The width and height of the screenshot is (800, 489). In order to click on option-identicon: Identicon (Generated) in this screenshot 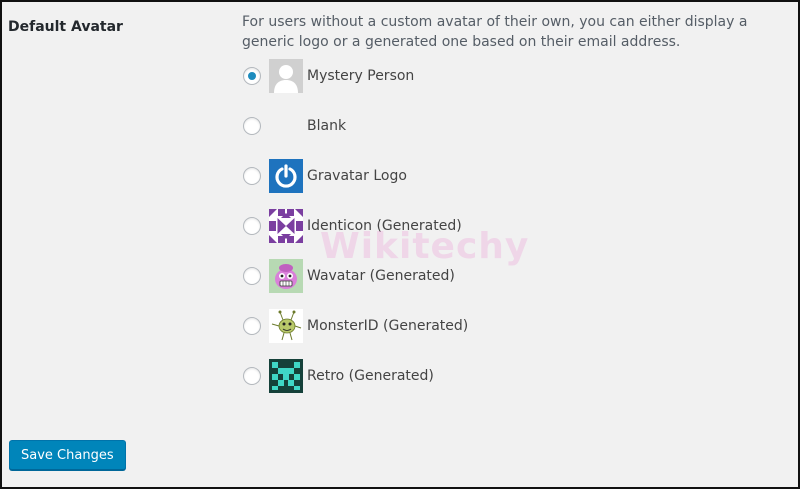, I will do `click(442, 226)`.